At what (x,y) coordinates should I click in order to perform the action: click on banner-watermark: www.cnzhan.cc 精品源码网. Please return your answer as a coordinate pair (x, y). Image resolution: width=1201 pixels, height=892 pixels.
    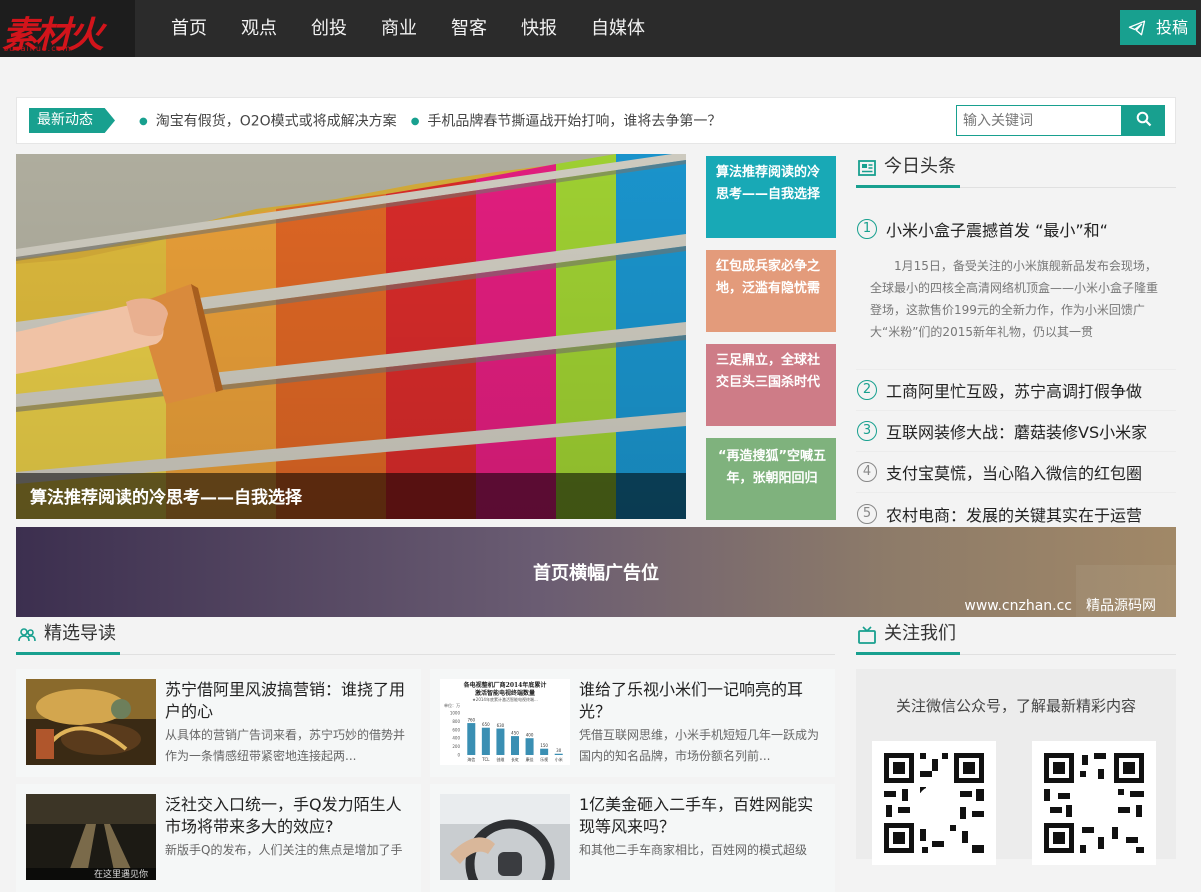
    Looking at the image, I should click on (1060, 606).